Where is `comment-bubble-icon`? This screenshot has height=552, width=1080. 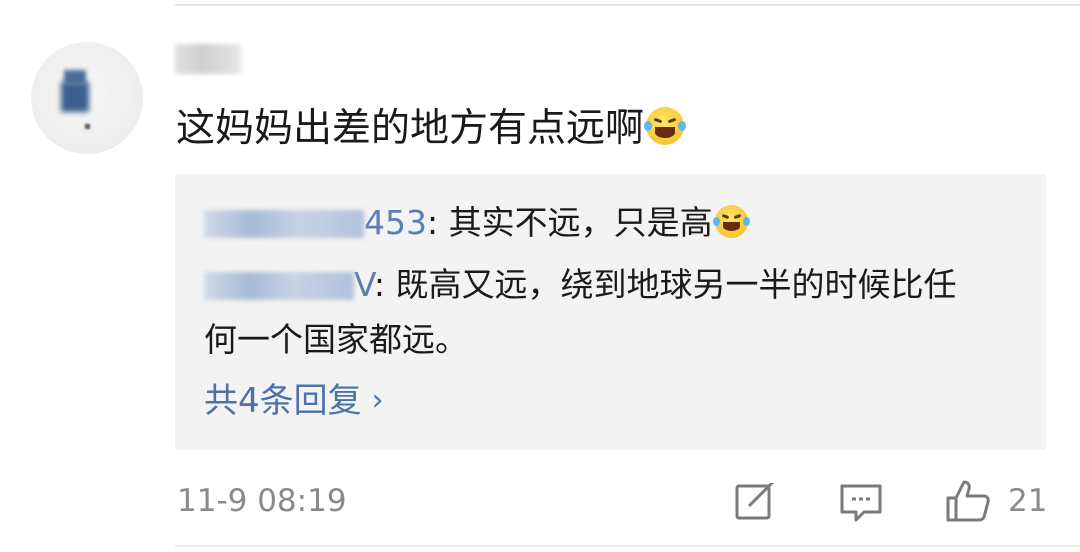
comment-bubble-icon is located at coordinates (861, 501).